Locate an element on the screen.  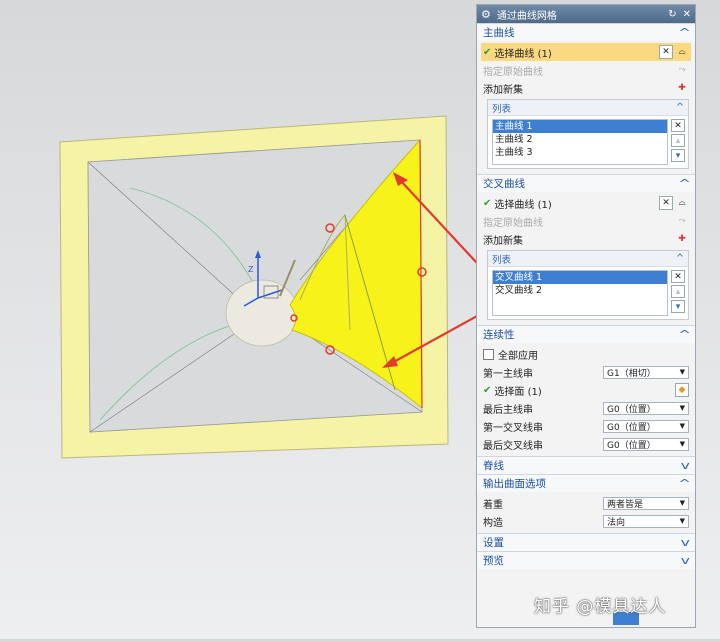
apply-all-row: 全部应用 is located at coordinates (586, 354).